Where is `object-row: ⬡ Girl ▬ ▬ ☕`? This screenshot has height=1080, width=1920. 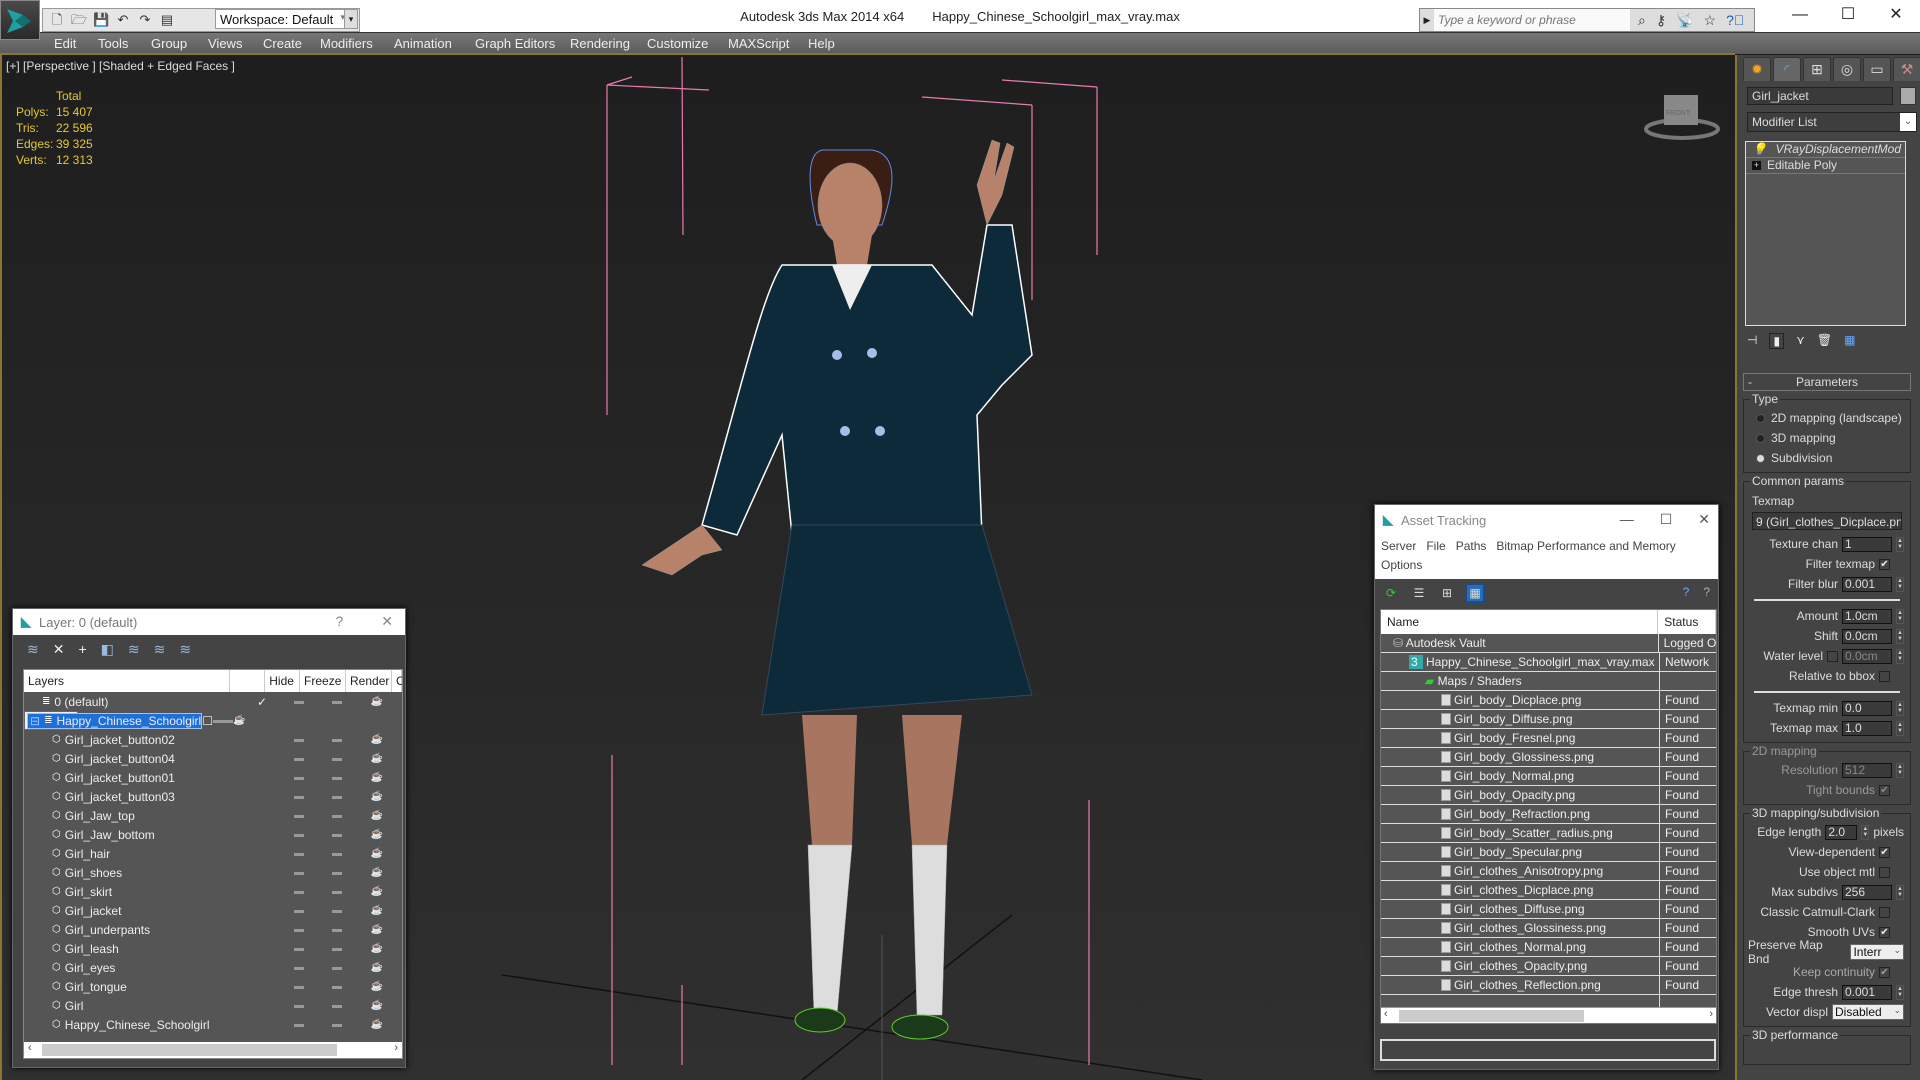
object-row: ⬡ Girl ▬ ▬ ☕ is located at coordinates (213, 1005).